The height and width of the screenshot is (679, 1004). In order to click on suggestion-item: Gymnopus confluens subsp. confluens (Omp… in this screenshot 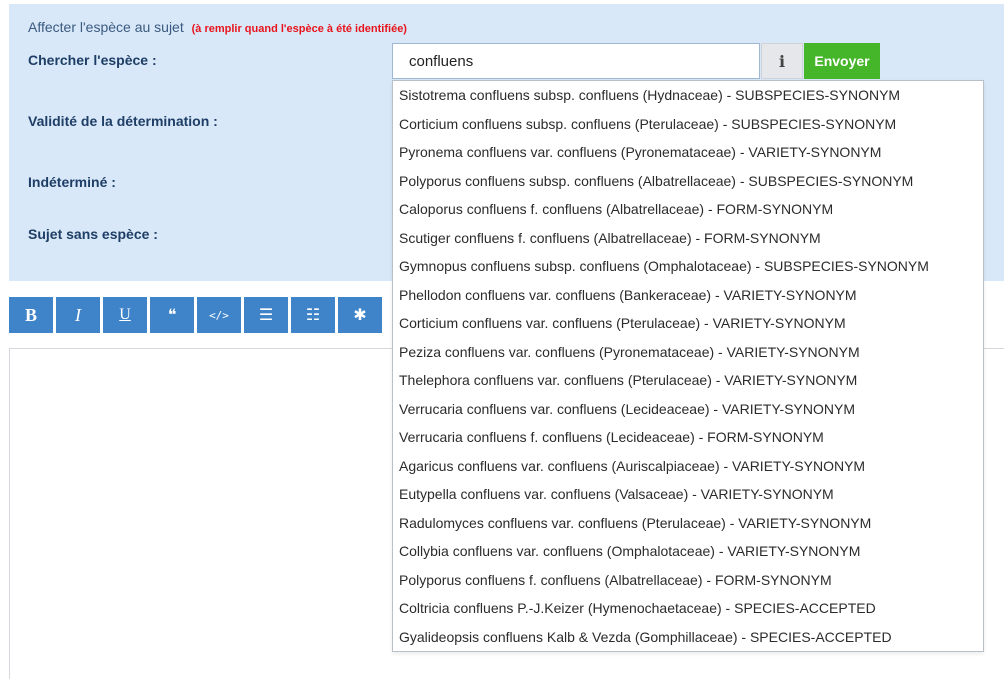, I will do `click(688, 266)`.